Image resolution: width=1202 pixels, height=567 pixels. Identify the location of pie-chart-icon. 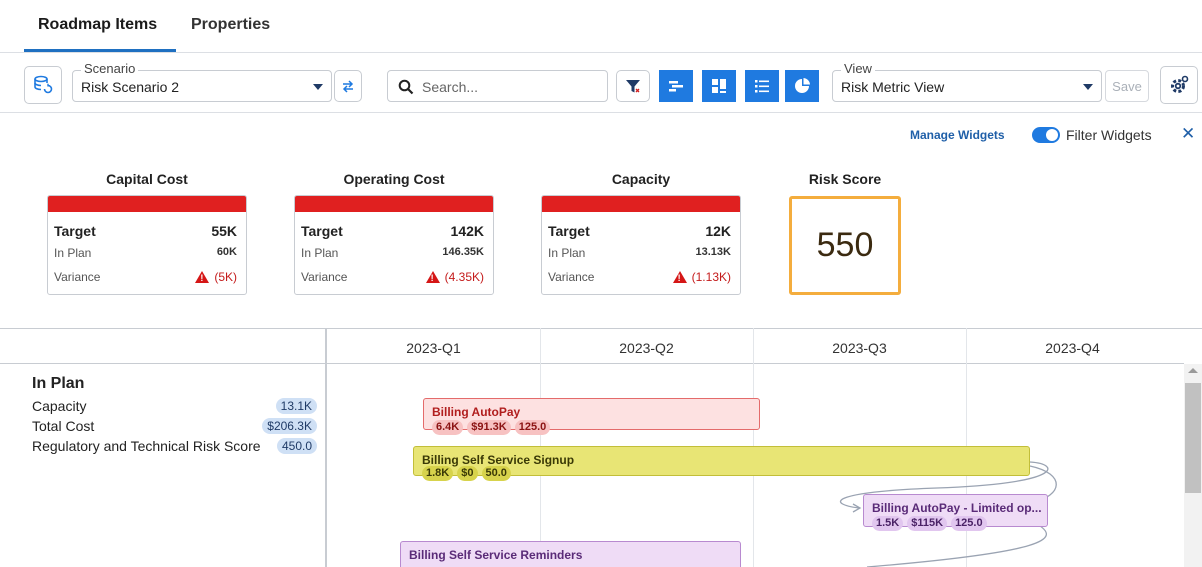
(802, 85).